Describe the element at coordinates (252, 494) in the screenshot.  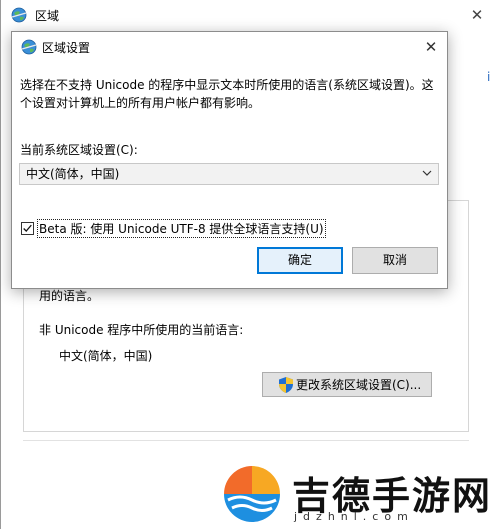
I see `logo-icon` at that location.